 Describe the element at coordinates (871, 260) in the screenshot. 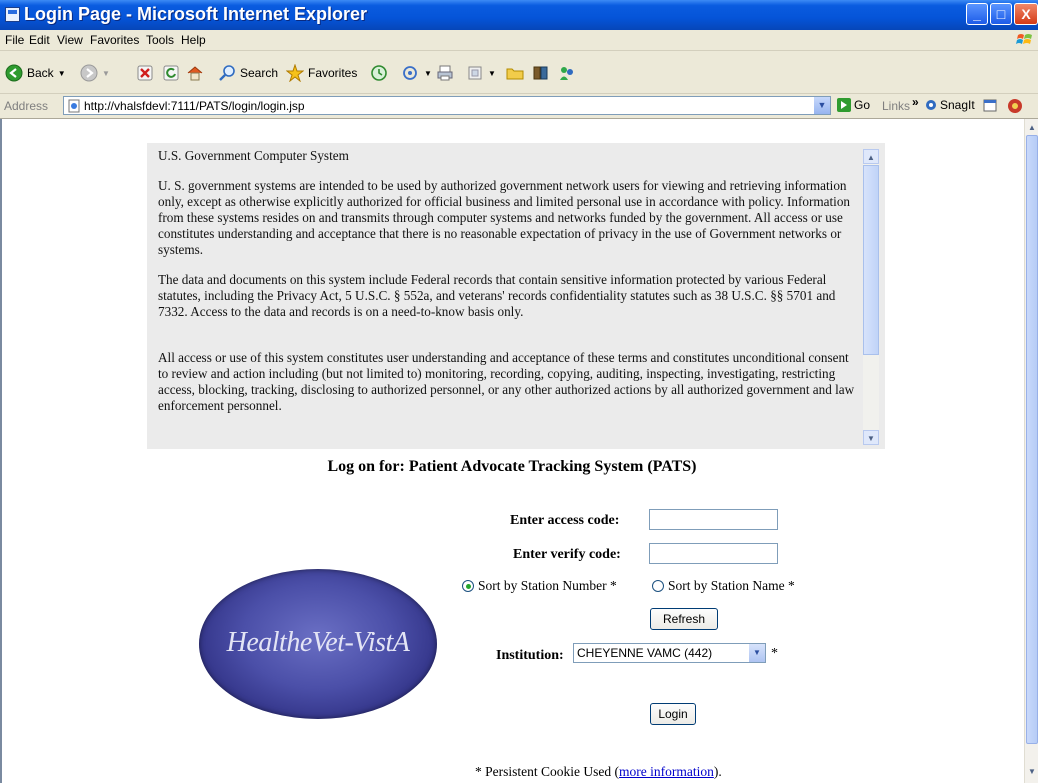

I see `notice-scrollbar-thumb` at that location.